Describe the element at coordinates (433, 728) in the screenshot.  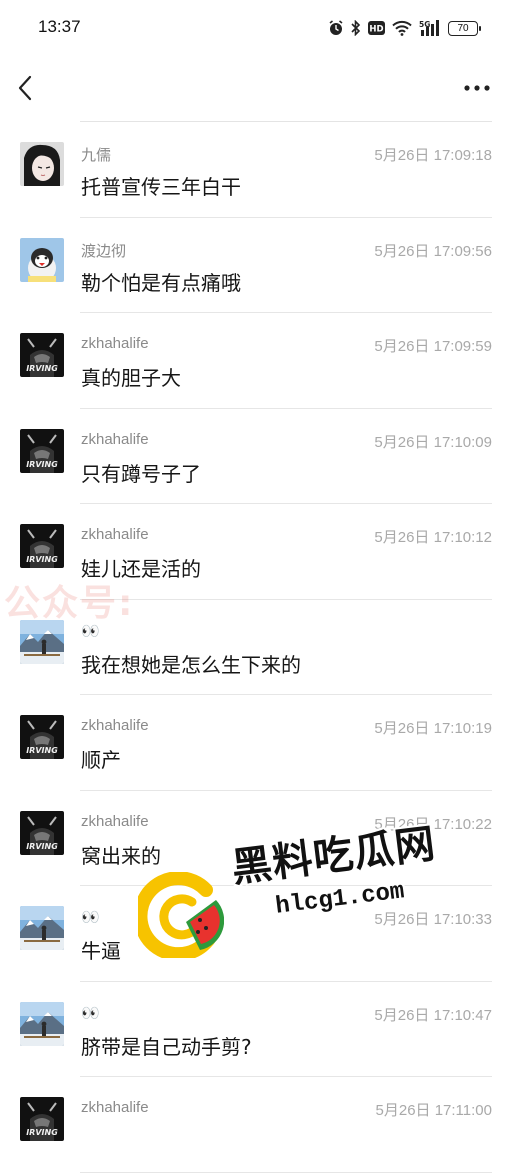
I see `message-time: 5月26日 17:10:19` at that location.